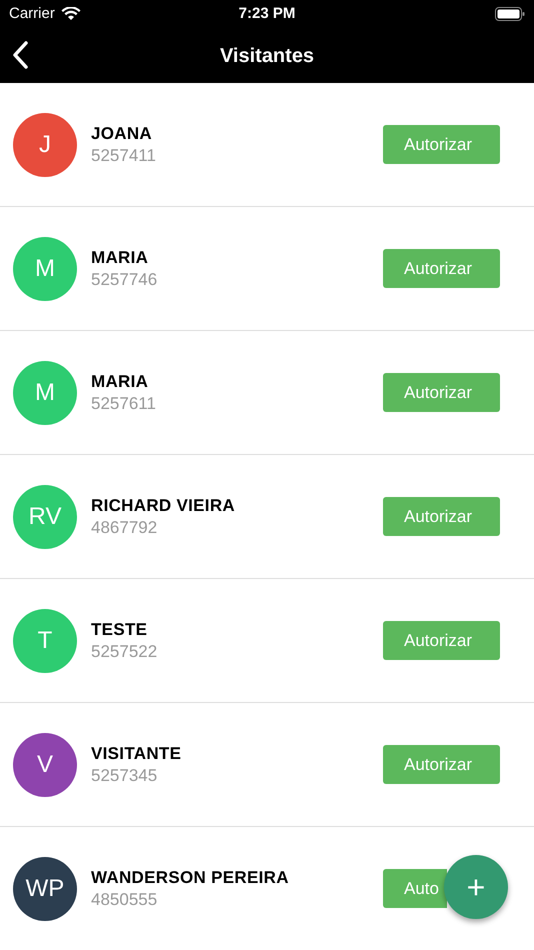  What do you see at coordinates (32, 14) in the screenshot?
I see `carrier-label: Carrier` at bounding box center [32, 14].